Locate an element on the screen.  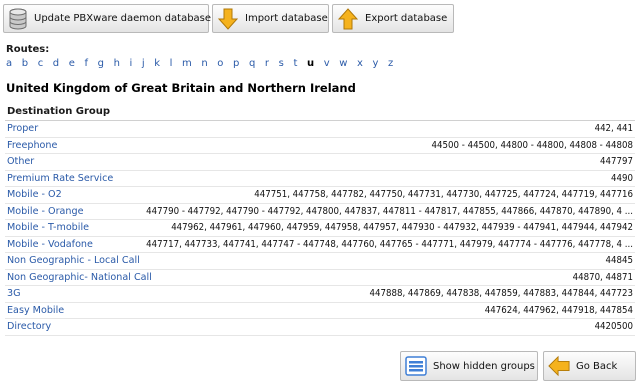
route-letter-o: o is located at coordinates (220, 63).